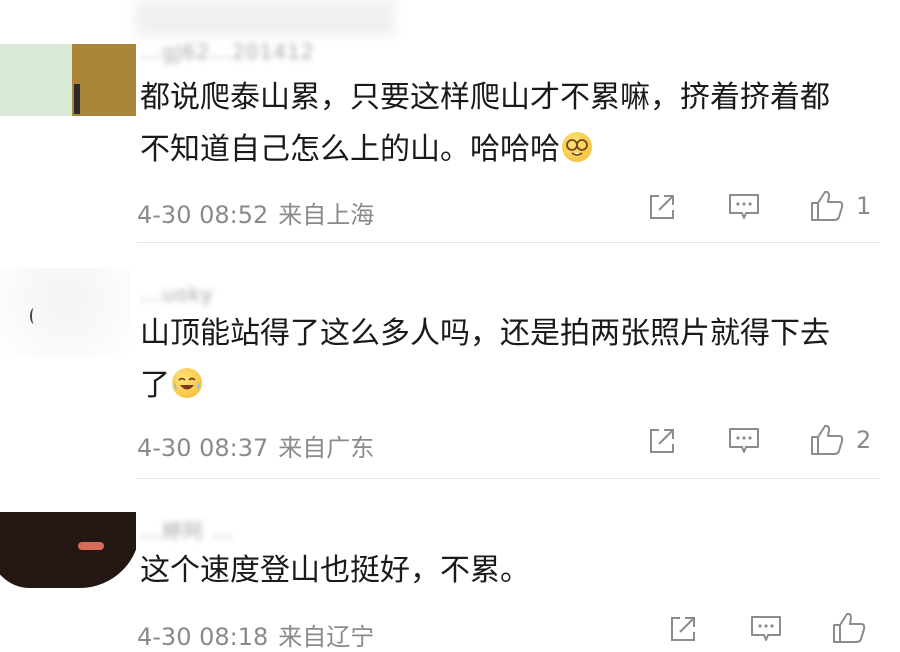 The height and width of the screenshot is (652, 900). Describe the element at coordinates (326, 215) in the screenshot. I see `comment-location: 来自上海` at that location.